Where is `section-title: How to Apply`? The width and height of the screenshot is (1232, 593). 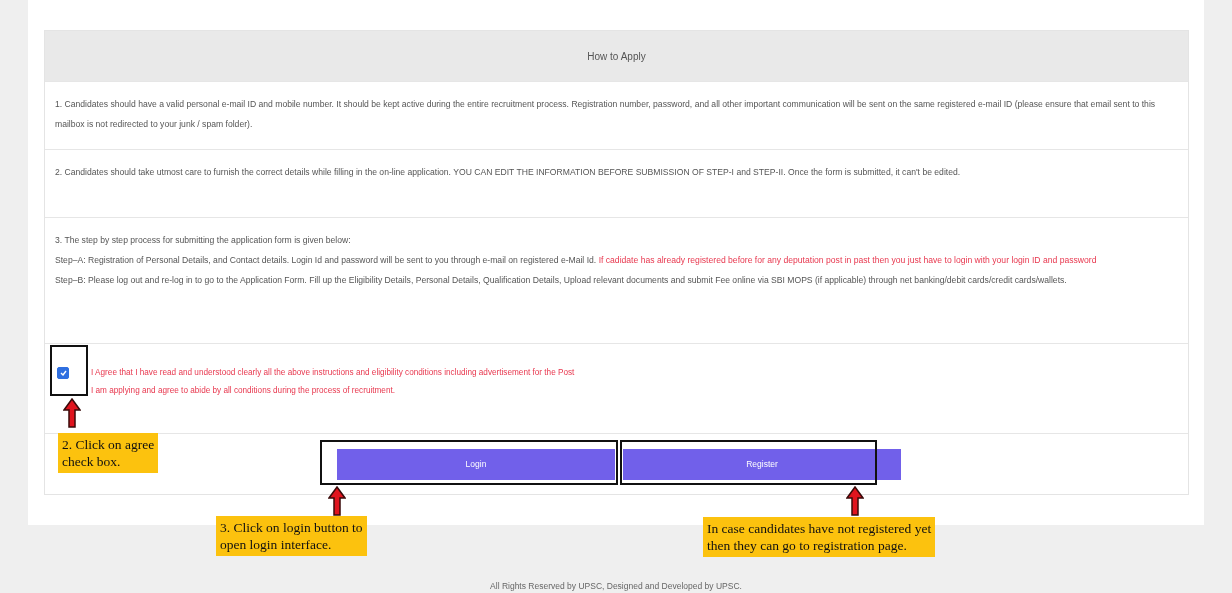
section-title: How to Apply is located at coordinates (616, 56).